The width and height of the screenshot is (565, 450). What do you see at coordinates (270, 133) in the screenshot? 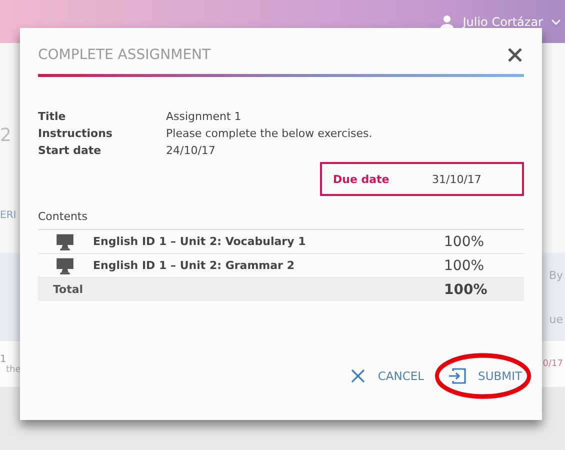
I see `field-value: Please complete the below exercises.` at bounding box center [270, 133].